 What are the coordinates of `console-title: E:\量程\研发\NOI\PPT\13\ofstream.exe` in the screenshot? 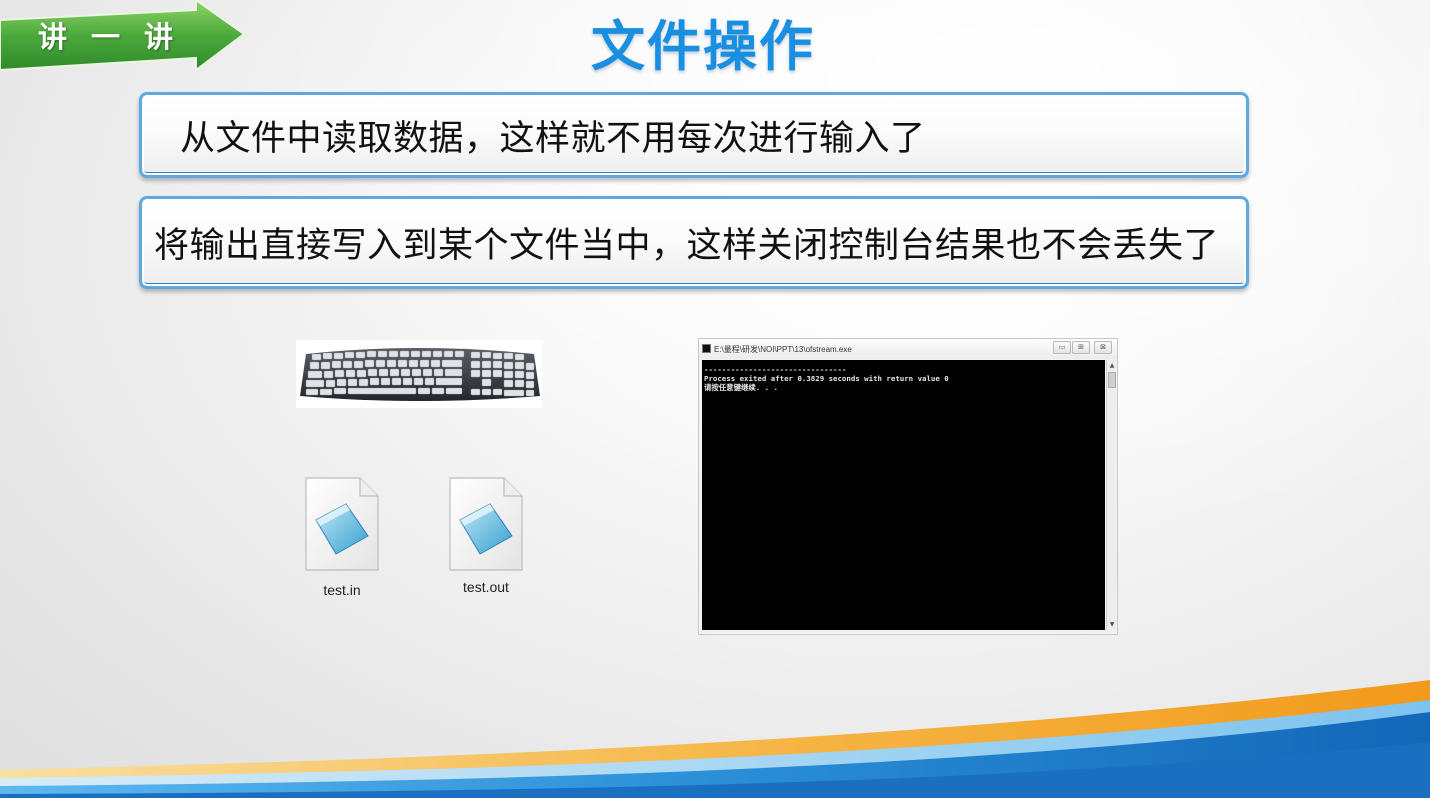 It's located at (783, 349).